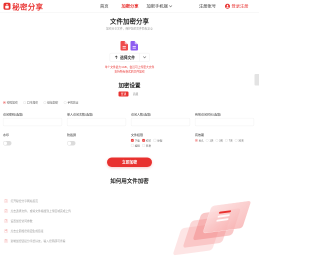 The height and width of the screenshot is (263, 320). I want to click on mode-option-label: 口令加密, so click(32, 103).